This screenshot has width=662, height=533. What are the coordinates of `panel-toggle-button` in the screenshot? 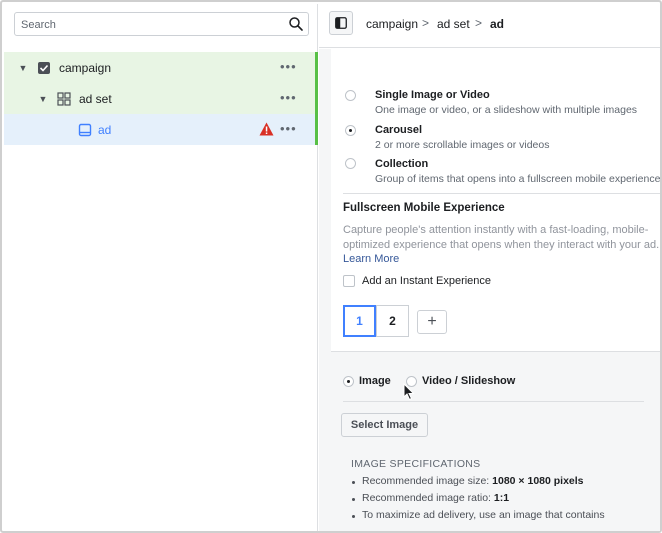 It's located at (341, 23).